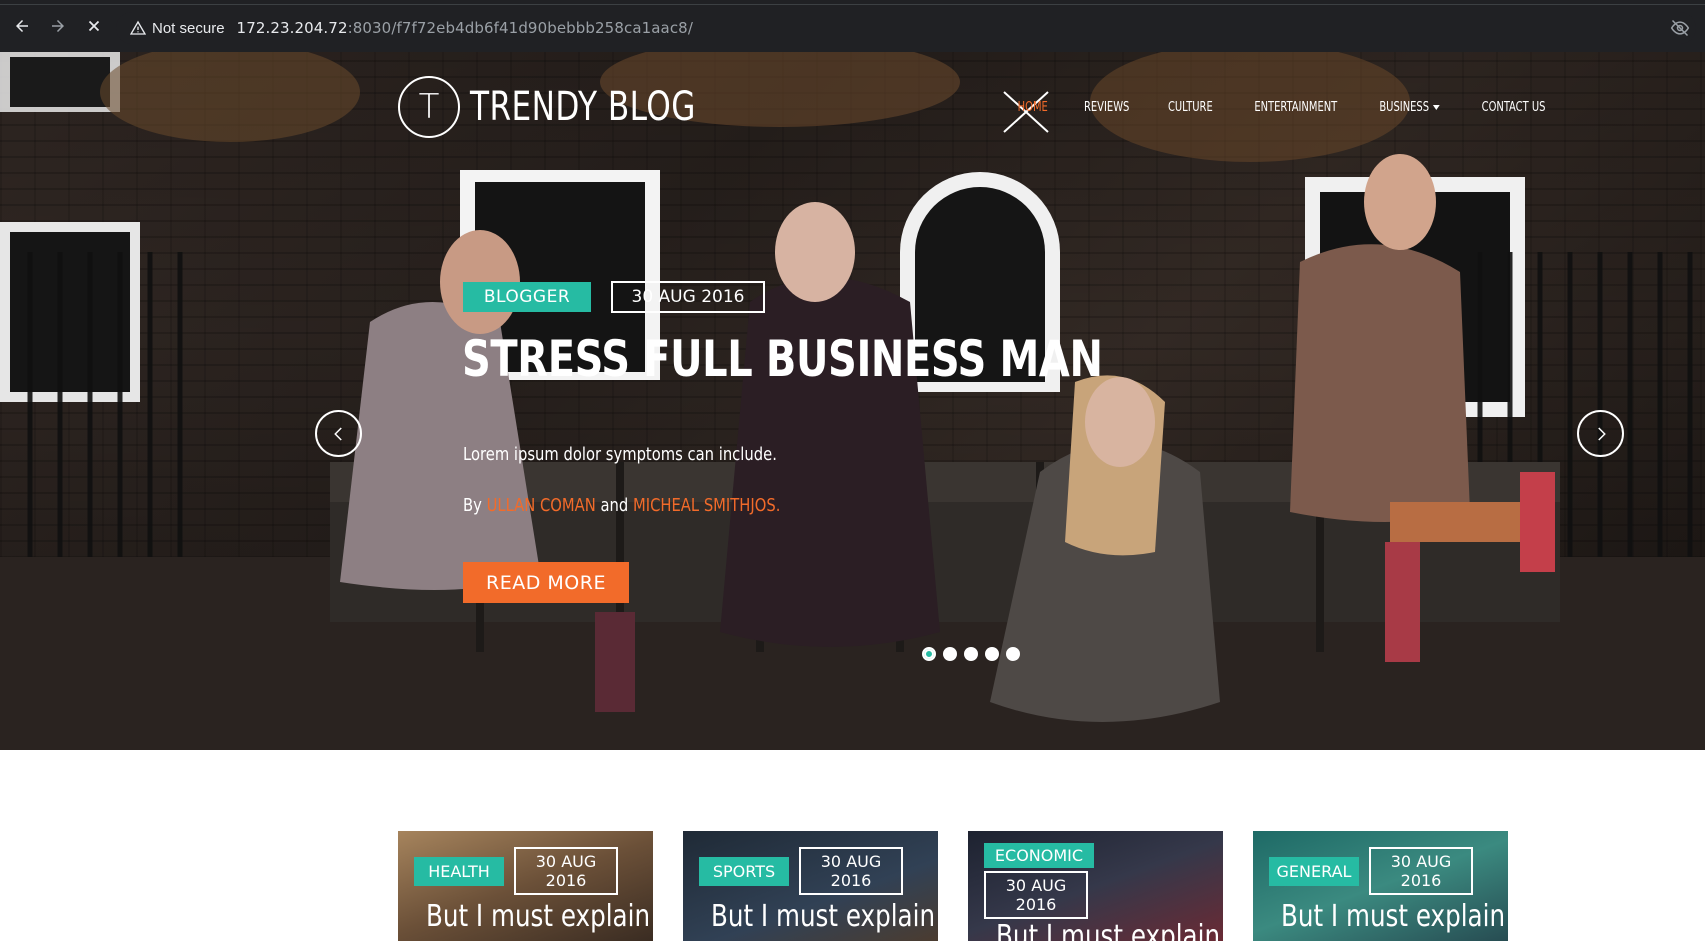 This screenshot has height=941, width=1705. I want to click on hero-category-badge: BLOGGER, so click(527, 297).